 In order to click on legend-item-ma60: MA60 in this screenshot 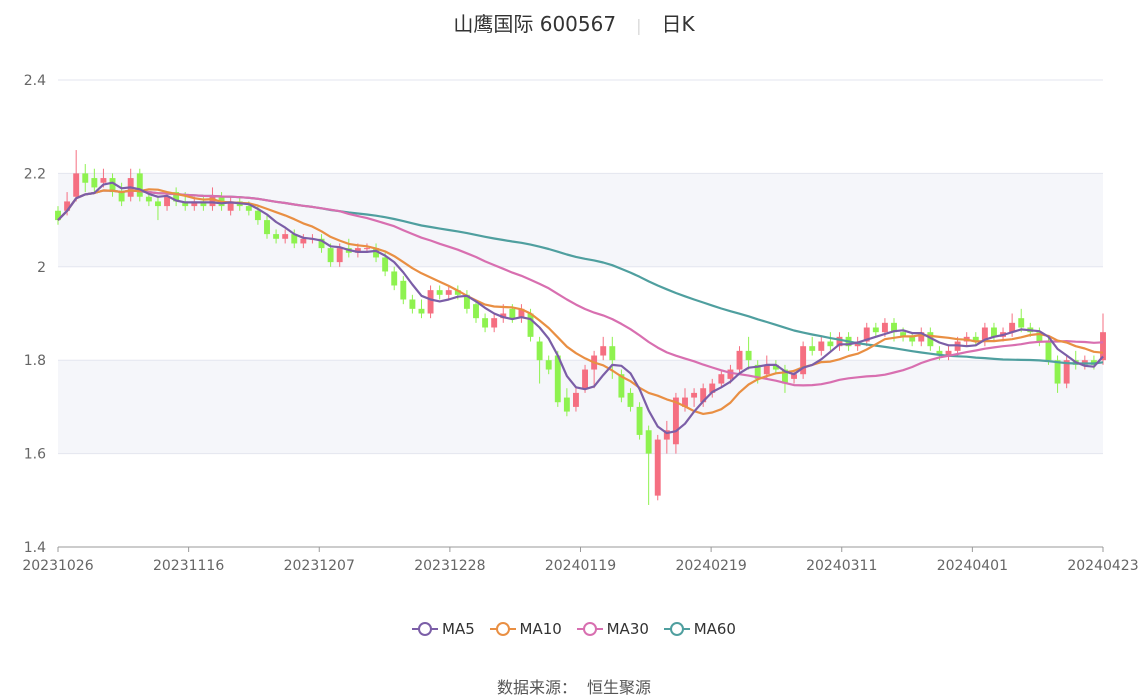, I will do `click(699, 629)`.